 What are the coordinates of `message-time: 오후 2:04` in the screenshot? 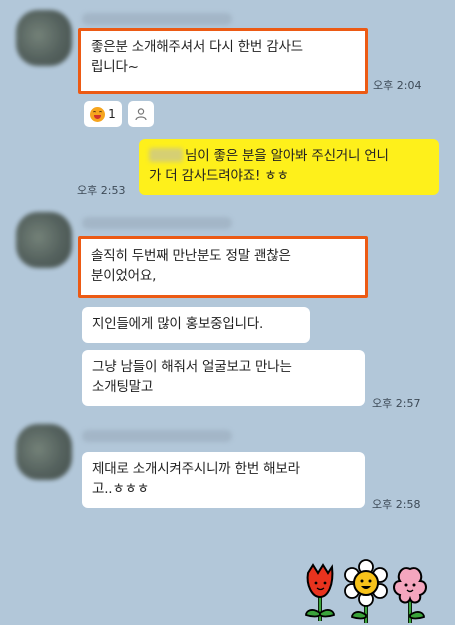 It's located at (397, 85).